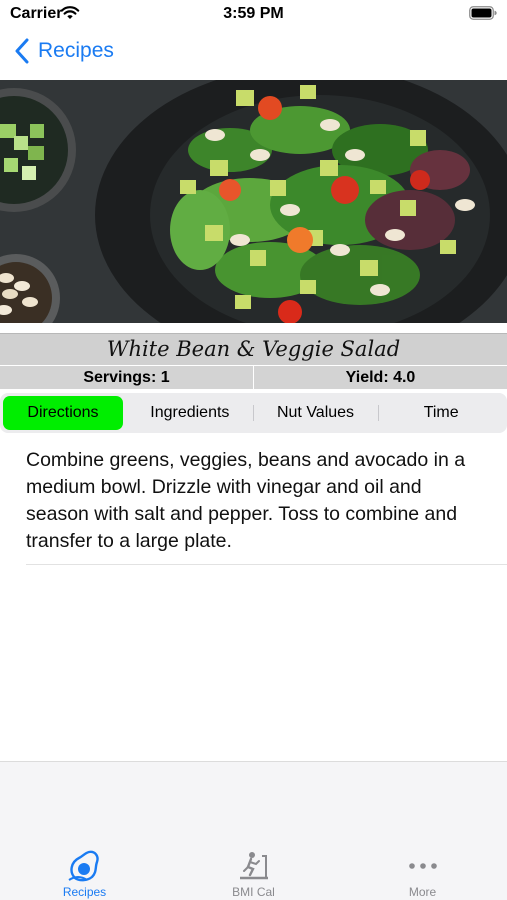 This screenshot has height=900, width=507. What do you see at coordinates (422, 866) in the screenshot?
I see `more-dots-icon` at bounding box center [422, 866].